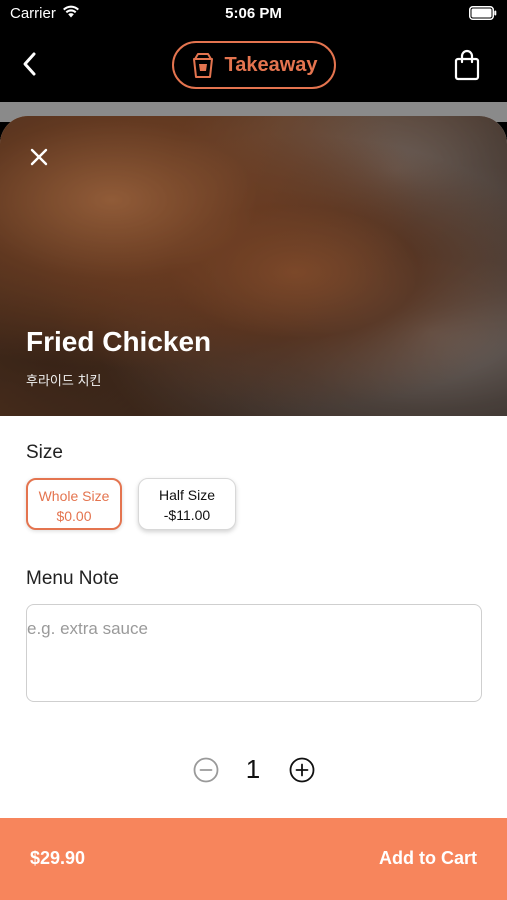 Image resolution: width=507 pixels, height=900 pixels. What do you see at coordinates (254, 653) in the screenshot?
I see `menu-note-input` at bounding box center [254, 653].